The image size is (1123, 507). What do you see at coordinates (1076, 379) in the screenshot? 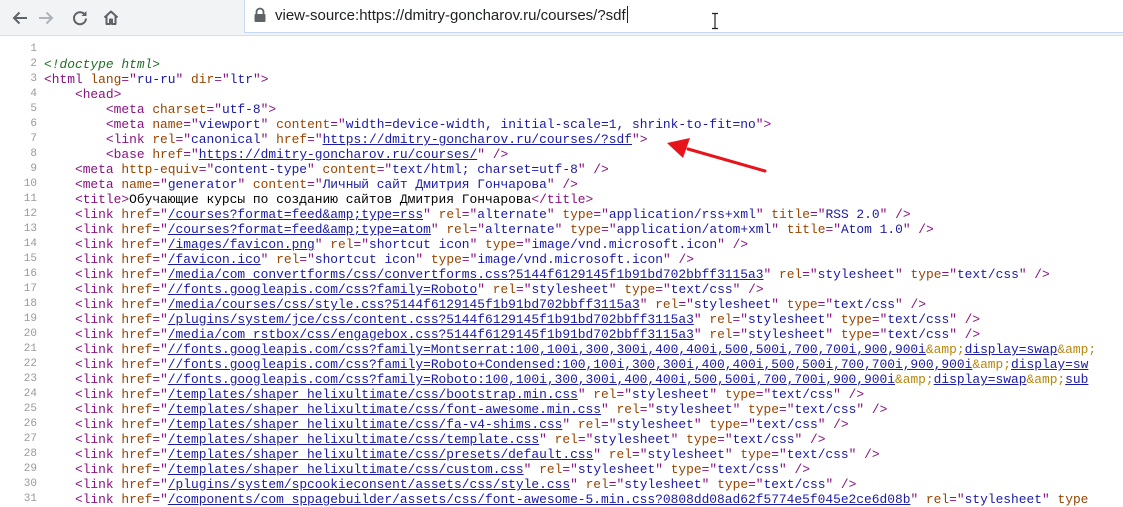
I see `link-token: sub` at bounding box center [1076, 379].